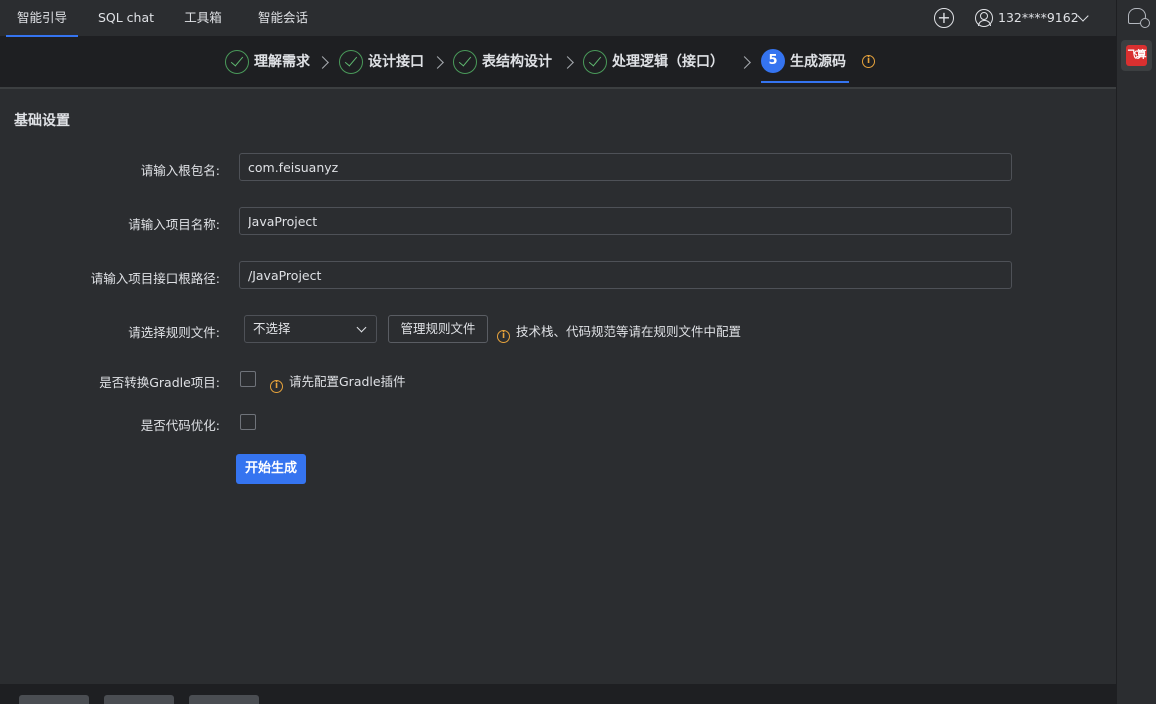 This screenshot has width=1156, height=704. Describe the element at coordinates (248, 379) in the screenshot. I see `gradle-checkbox` at that location.